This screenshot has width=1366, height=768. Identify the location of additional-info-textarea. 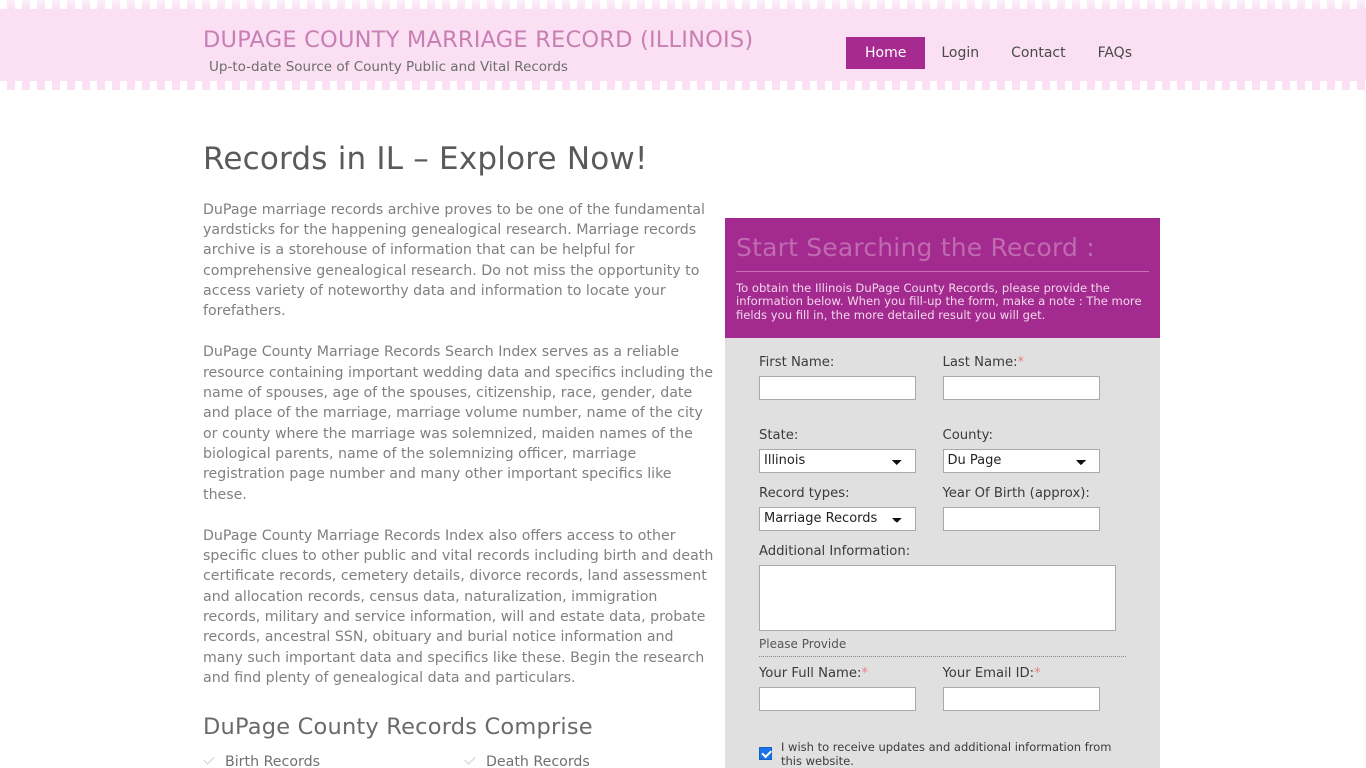
(937, 597).